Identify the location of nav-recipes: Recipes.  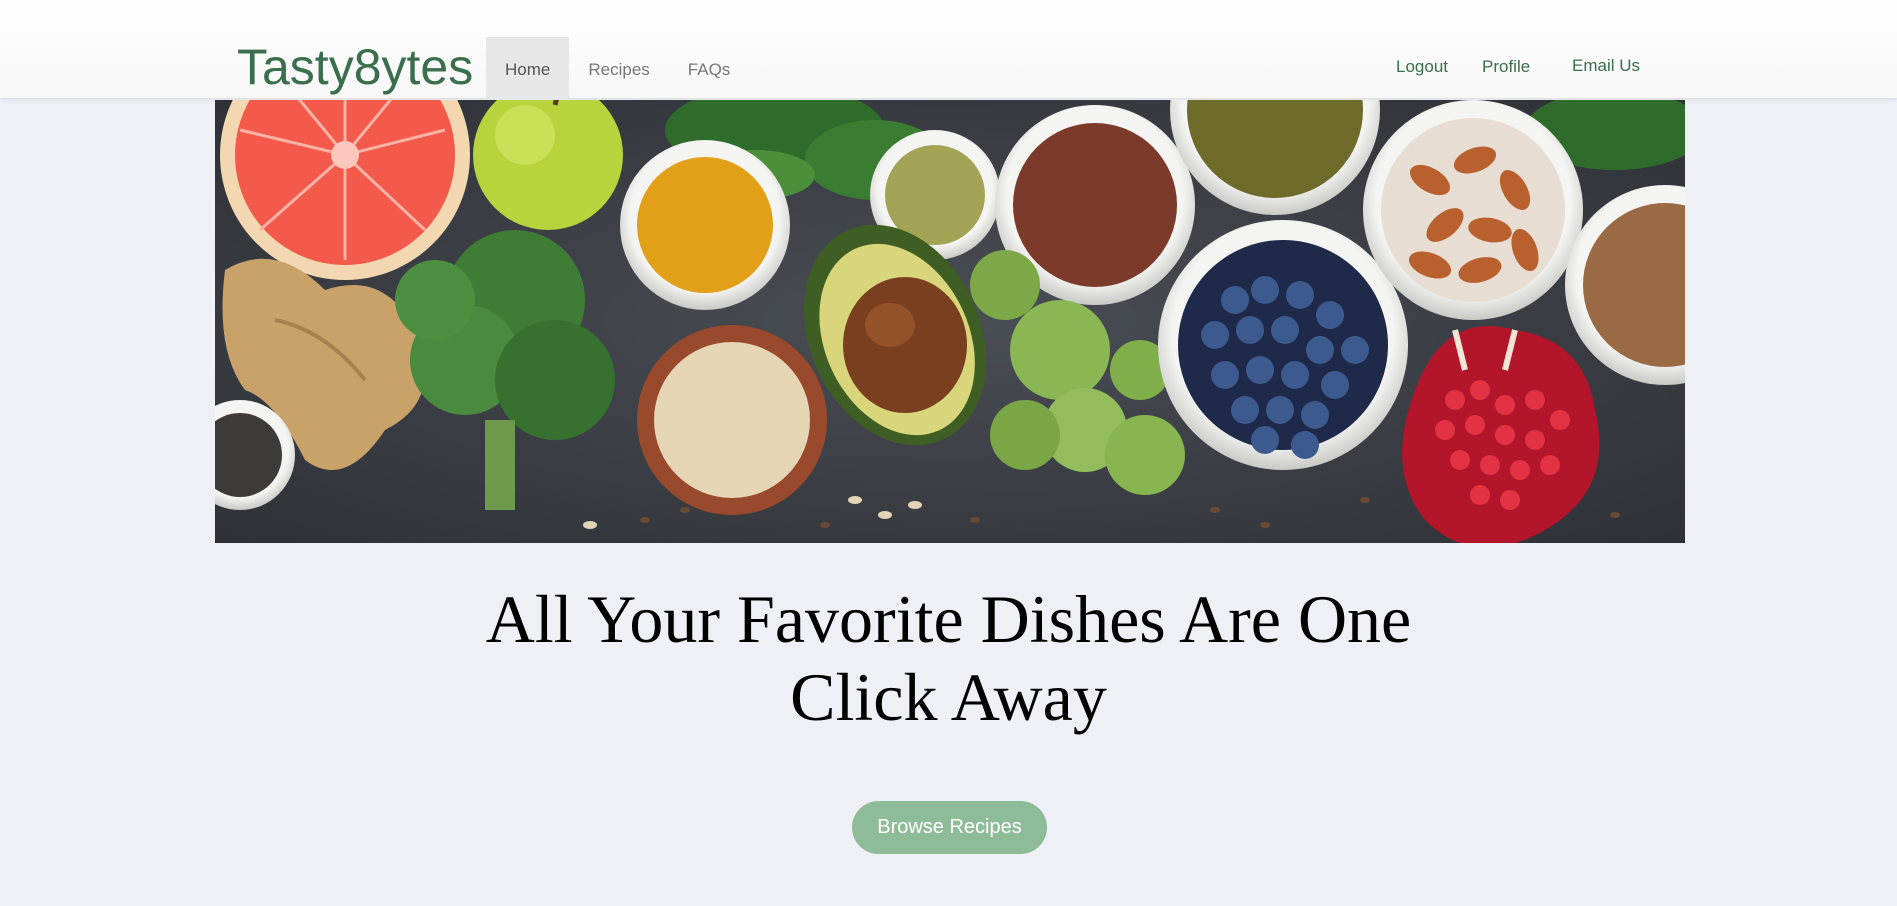
(618, 68).